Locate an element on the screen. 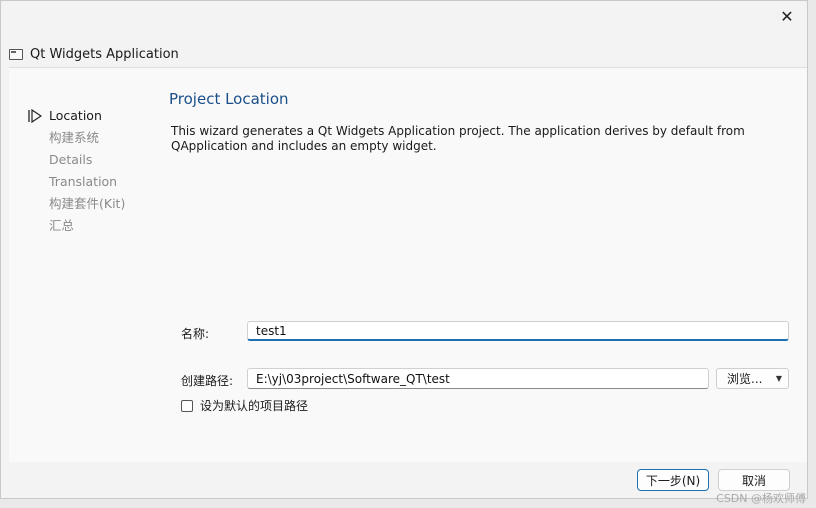 The width and height of the screenshot is (816, 508). step-label: Location is located at coordinates (75, 115).